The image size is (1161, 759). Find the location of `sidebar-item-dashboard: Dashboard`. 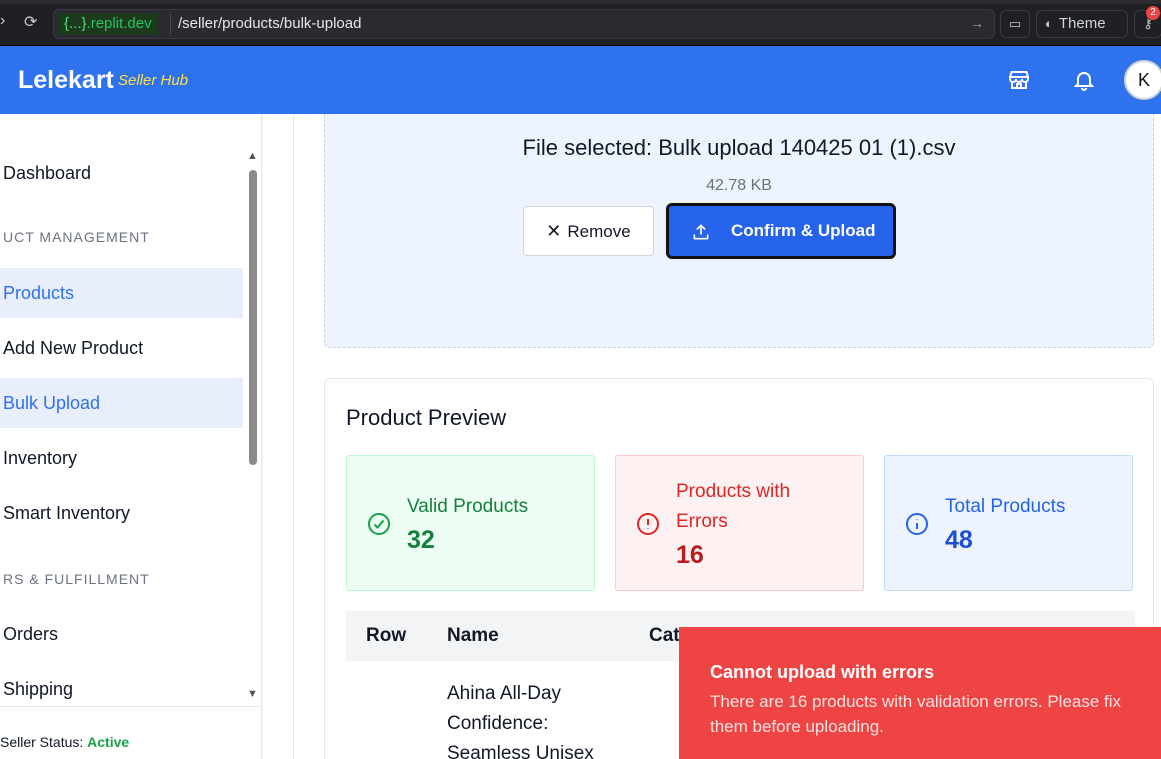

sidebar-item-dashboard: Dashboard is located at coordinates (121, 173).